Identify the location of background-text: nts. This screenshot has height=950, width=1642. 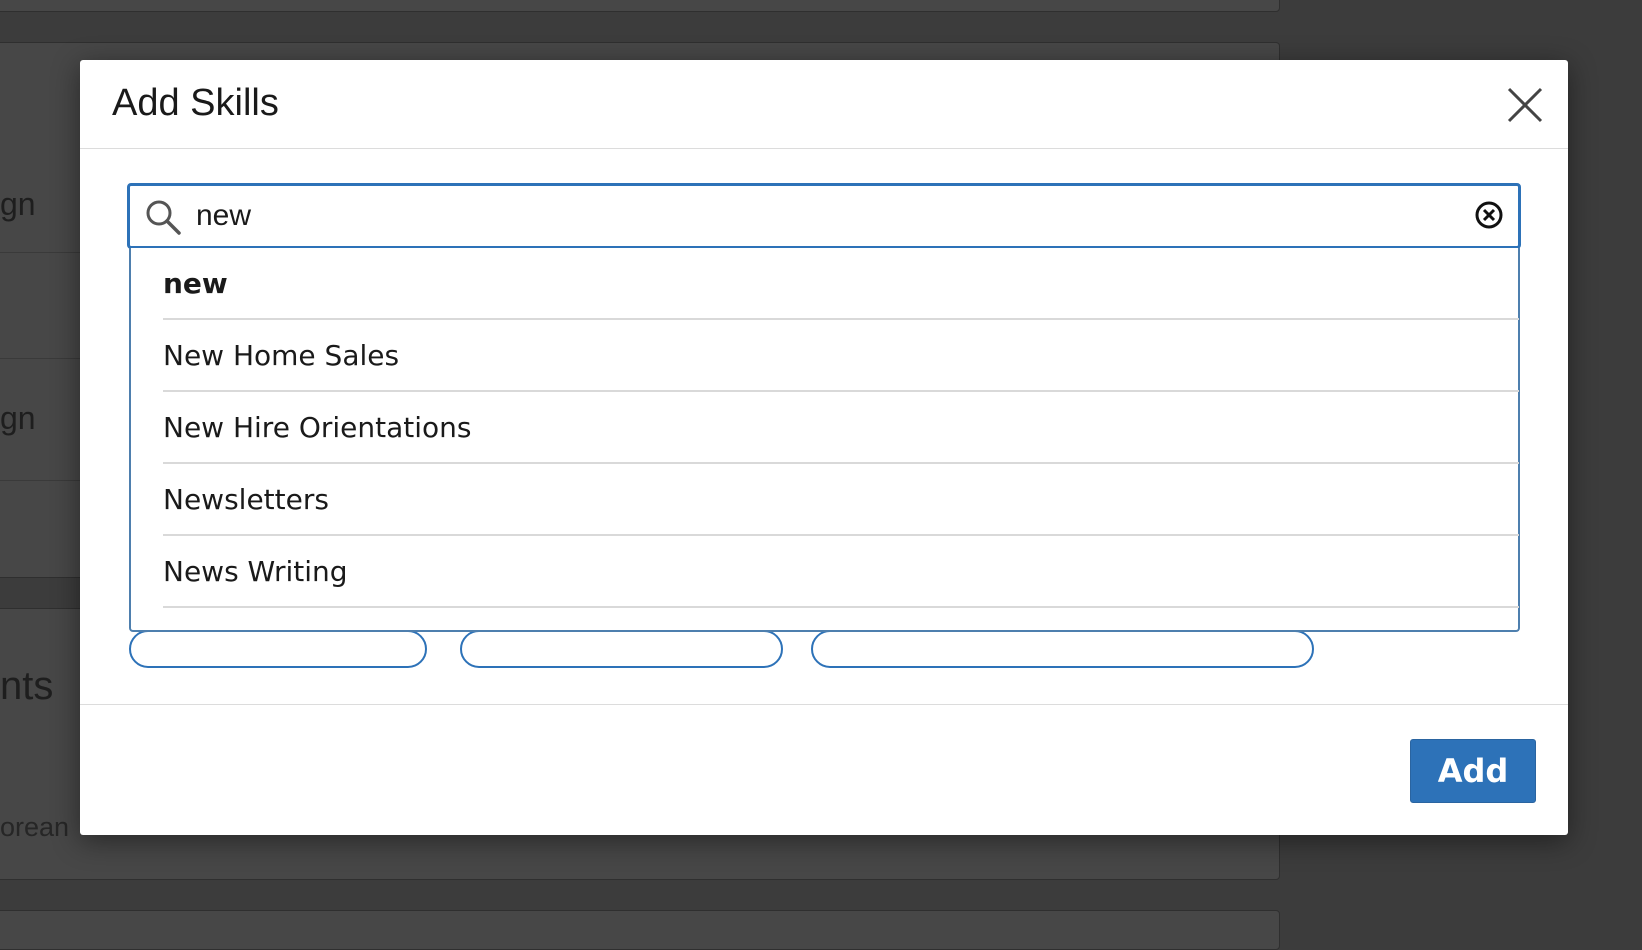
(27, 686).